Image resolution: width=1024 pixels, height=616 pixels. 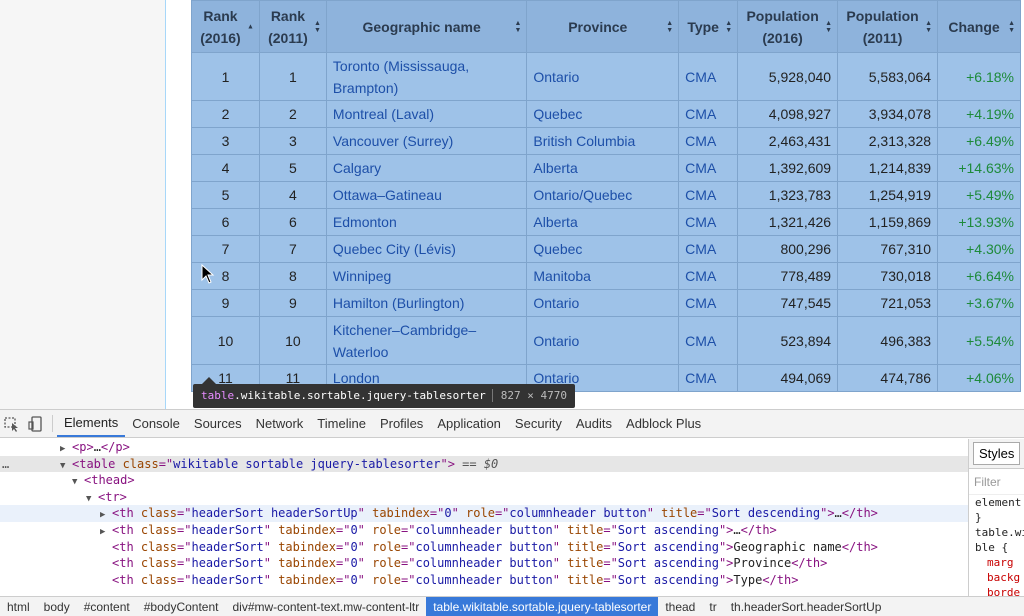 I want to click on column-header: Population (2016) ▲ ▼, so click(x=788, y=26).